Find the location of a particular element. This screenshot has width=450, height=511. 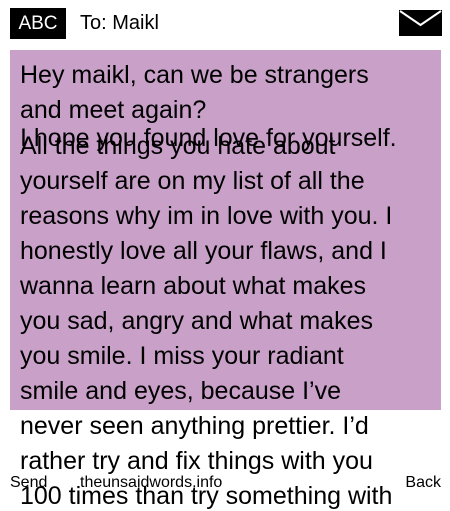

message-header: ABC To: Maikl is located at coordinates (225, 23).